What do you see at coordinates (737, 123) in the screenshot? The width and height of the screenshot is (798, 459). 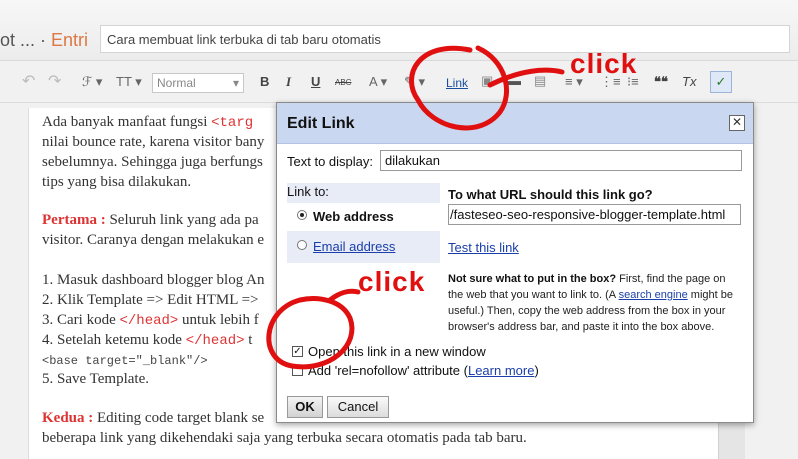 I see `close-icon: ✕` at bounding box center [737, 123].